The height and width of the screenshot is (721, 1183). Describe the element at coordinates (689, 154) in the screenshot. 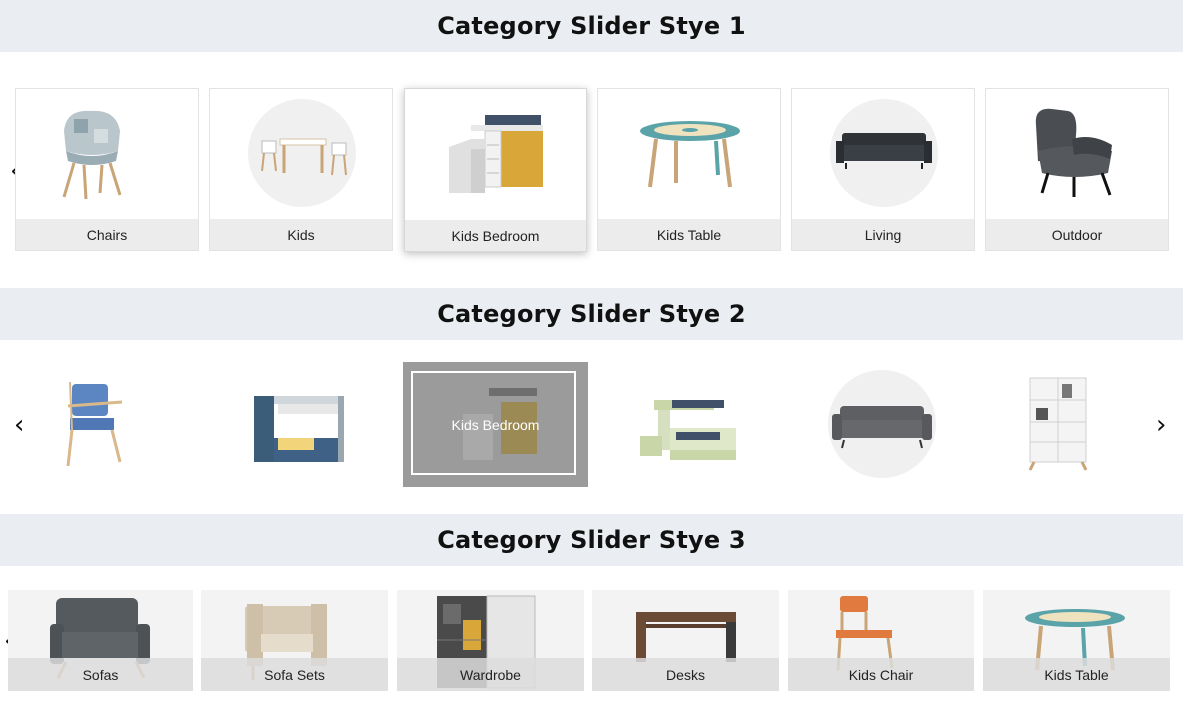

I see `round-table-icon` at that location.